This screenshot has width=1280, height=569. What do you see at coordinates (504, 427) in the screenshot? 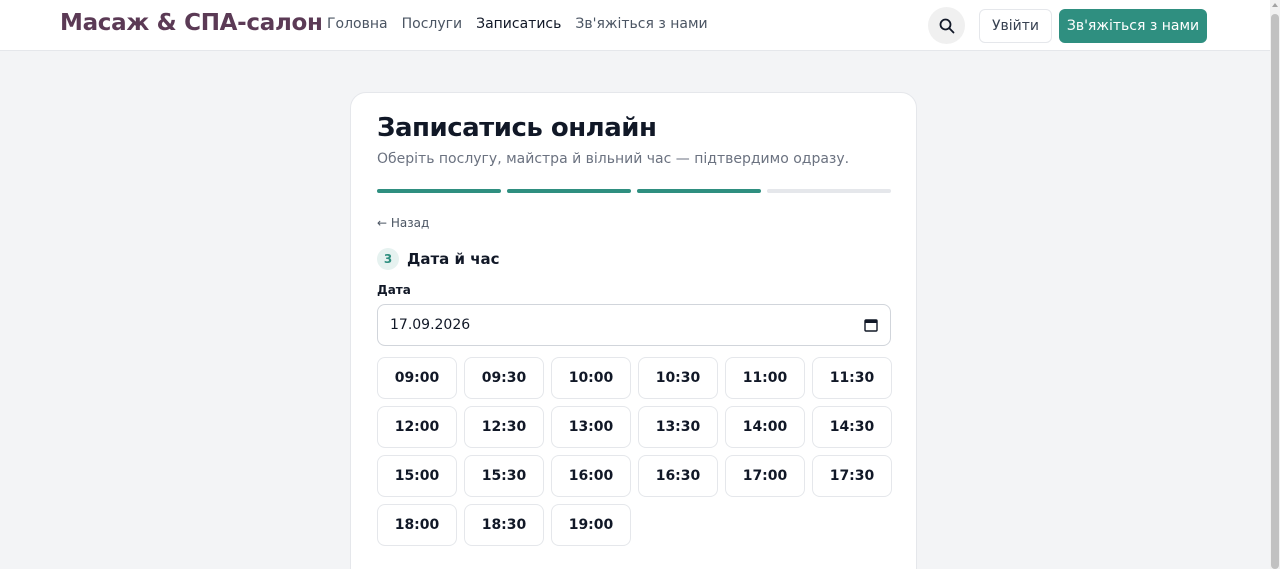
I see `time-slot-button: 12:30` at bounding box center [504, 427].